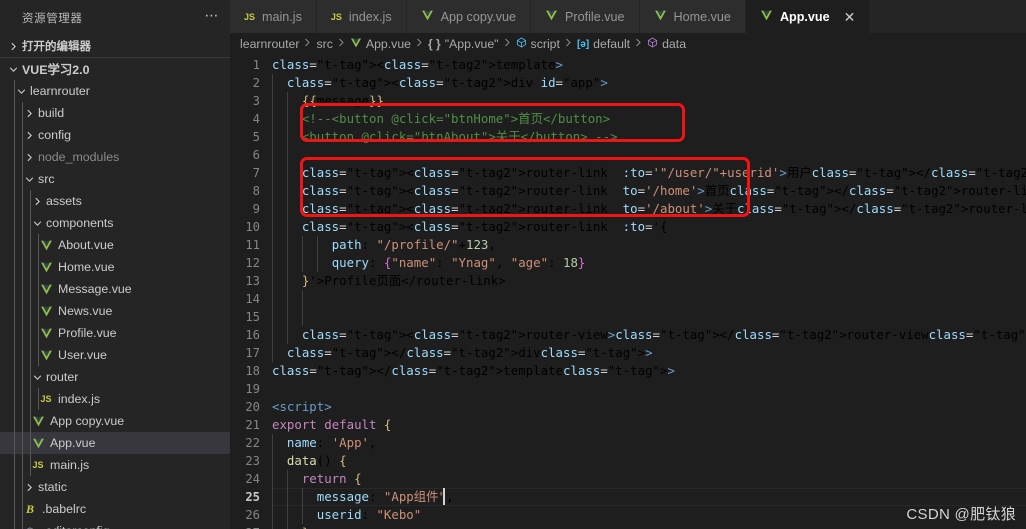 The image size is (1026, 529). Describe the element at coordinates (115, 223) in the screenshot. I see `tree-item-components: components` at that location.